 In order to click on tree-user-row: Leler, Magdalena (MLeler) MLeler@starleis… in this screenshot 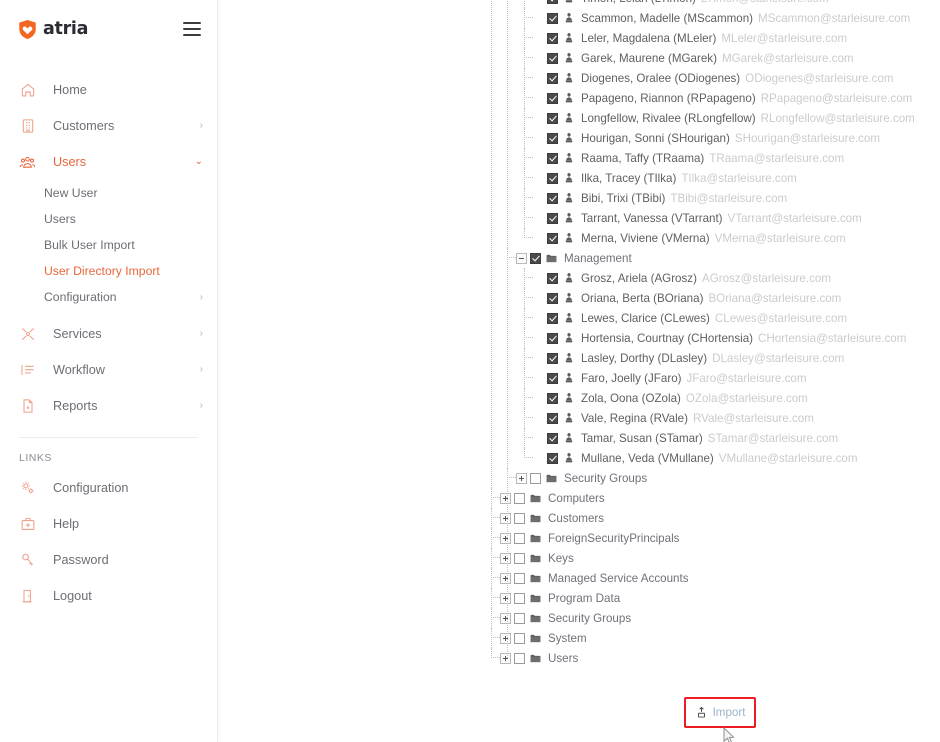, I will do `click(720, 38)`.